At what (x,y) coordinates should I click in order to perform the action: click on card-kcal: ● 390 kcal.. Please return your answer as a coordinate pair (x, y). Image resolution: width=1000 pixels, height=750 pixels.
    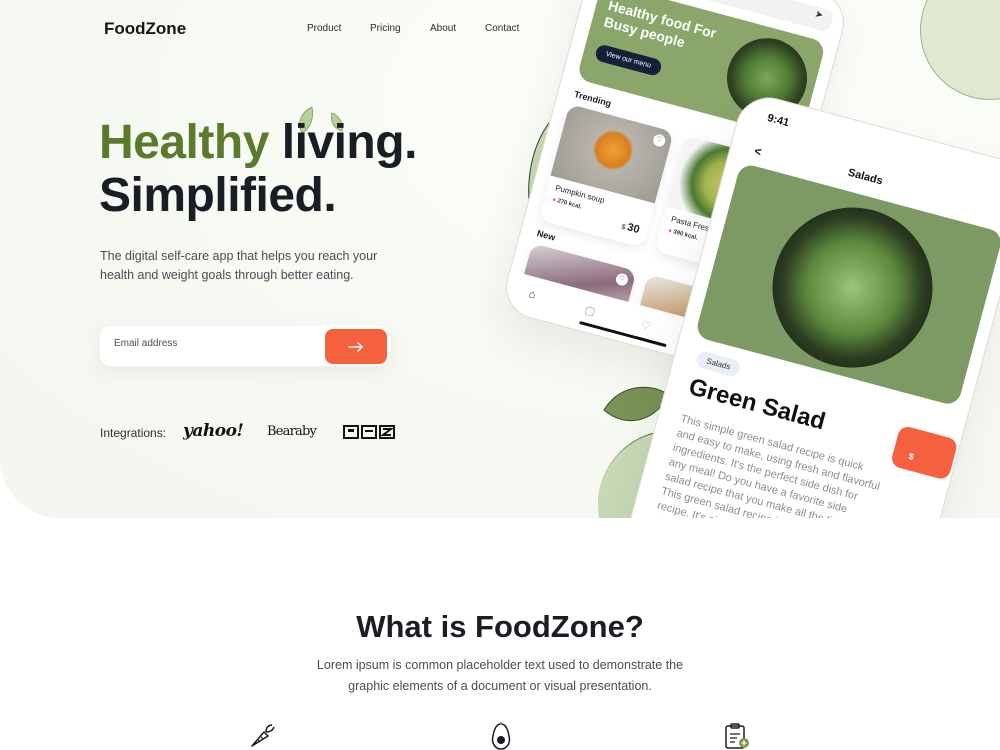
    Looking at the image, I should click on (682, 235).